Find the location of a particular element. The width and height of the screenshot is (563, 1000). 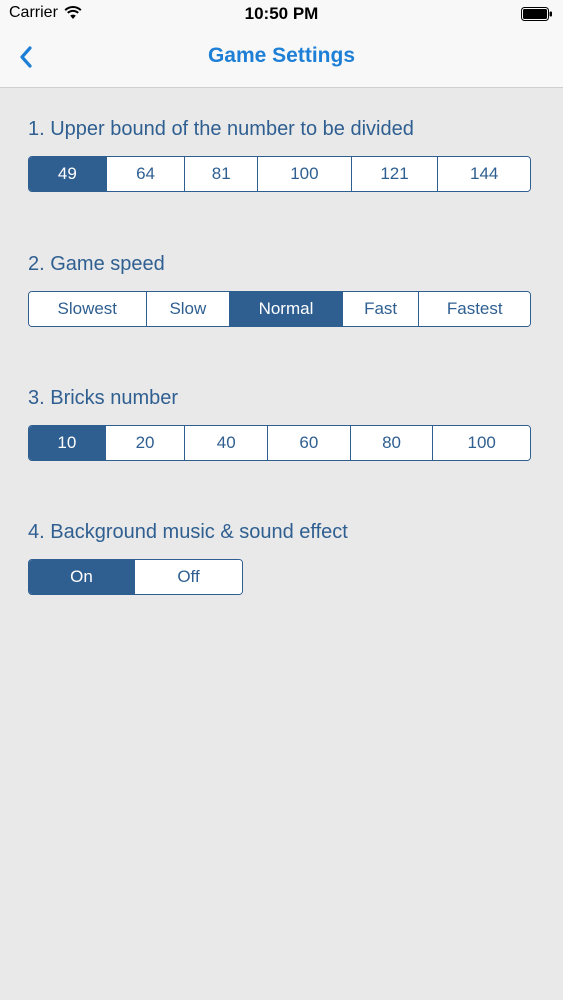

status-bar: Carrier 10:50 PM is located at coordinates (281, 14).